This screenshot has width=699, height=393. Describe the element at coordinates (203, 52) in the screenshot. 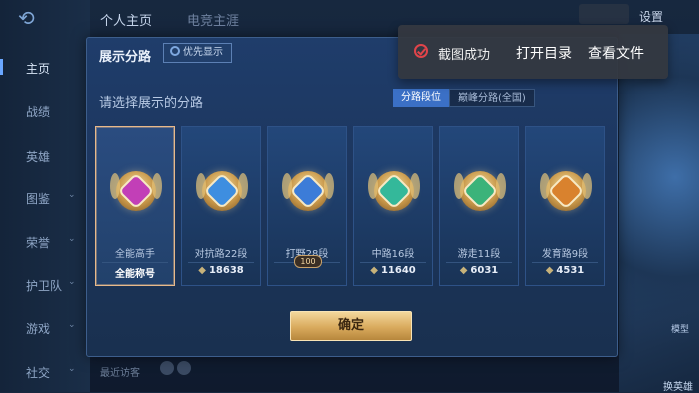

I see `priority-label: 优先显示` at that location.